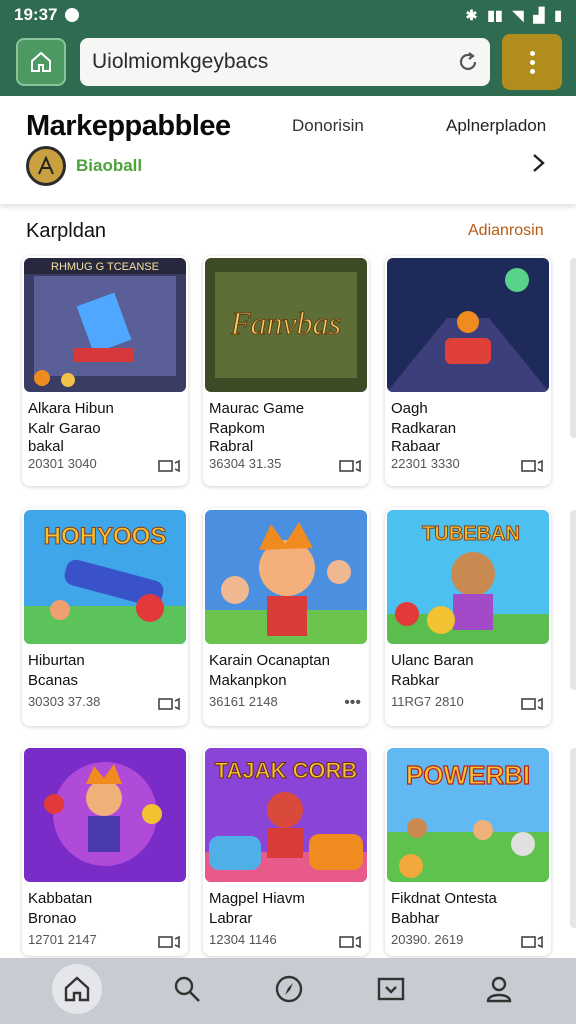 The height and width of the screenshot is (1024, 576). I want to click on game-card: TUBEBAN Ulanc Baran Rabkar 11RG7 2810, so click(468, 617).